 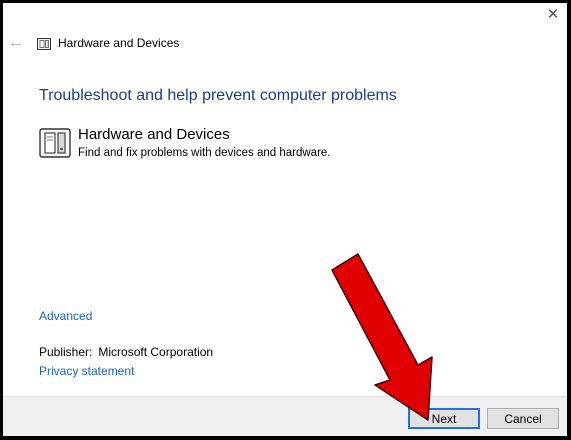 What do you see at coordinates (285, 45) in the screenshot?
I see `titlebar: ← Hardware and Devices` at bounding box center [285, 45].